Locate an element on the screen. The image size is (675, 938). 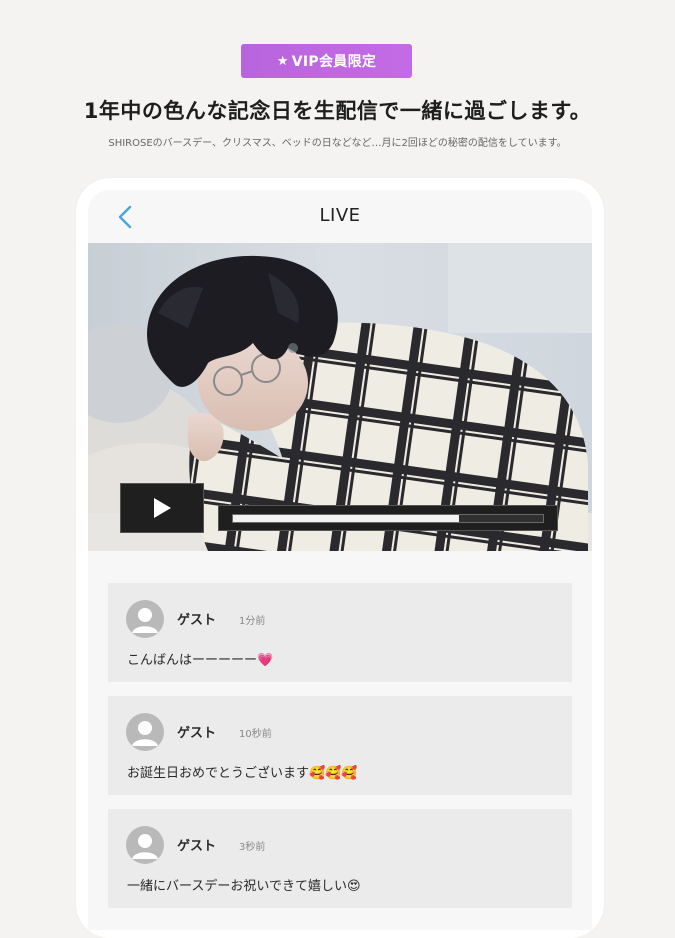
screen-title: LIVE is located at coordinates (340, 215).